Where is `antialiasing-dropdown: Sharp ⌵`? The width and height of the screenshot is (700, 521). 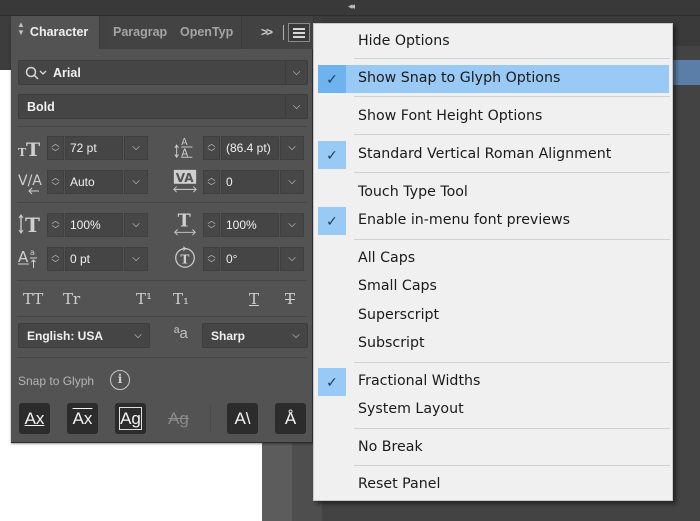 antialiasing-dropdown: Sharp ⌵ is located at coordinates (255, 335).